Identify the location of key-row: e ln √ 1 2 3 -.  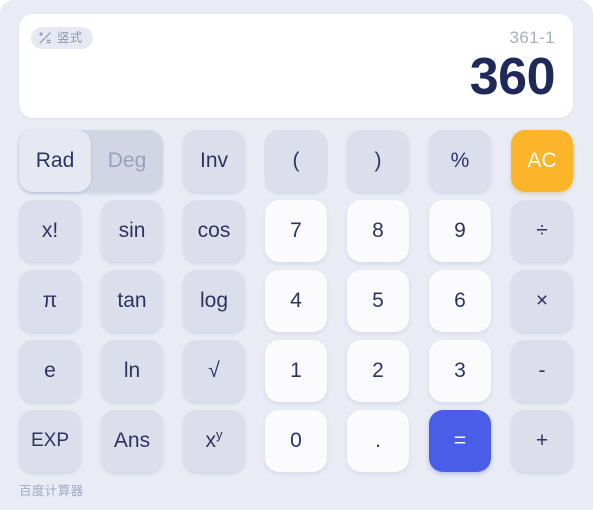
(296, 371).